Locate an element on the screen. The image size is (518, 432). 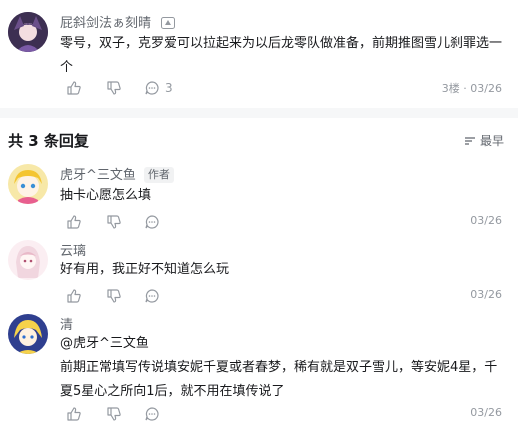
reply-content: 抽卡心愿怎么填 is located at coordinates (106, 195).